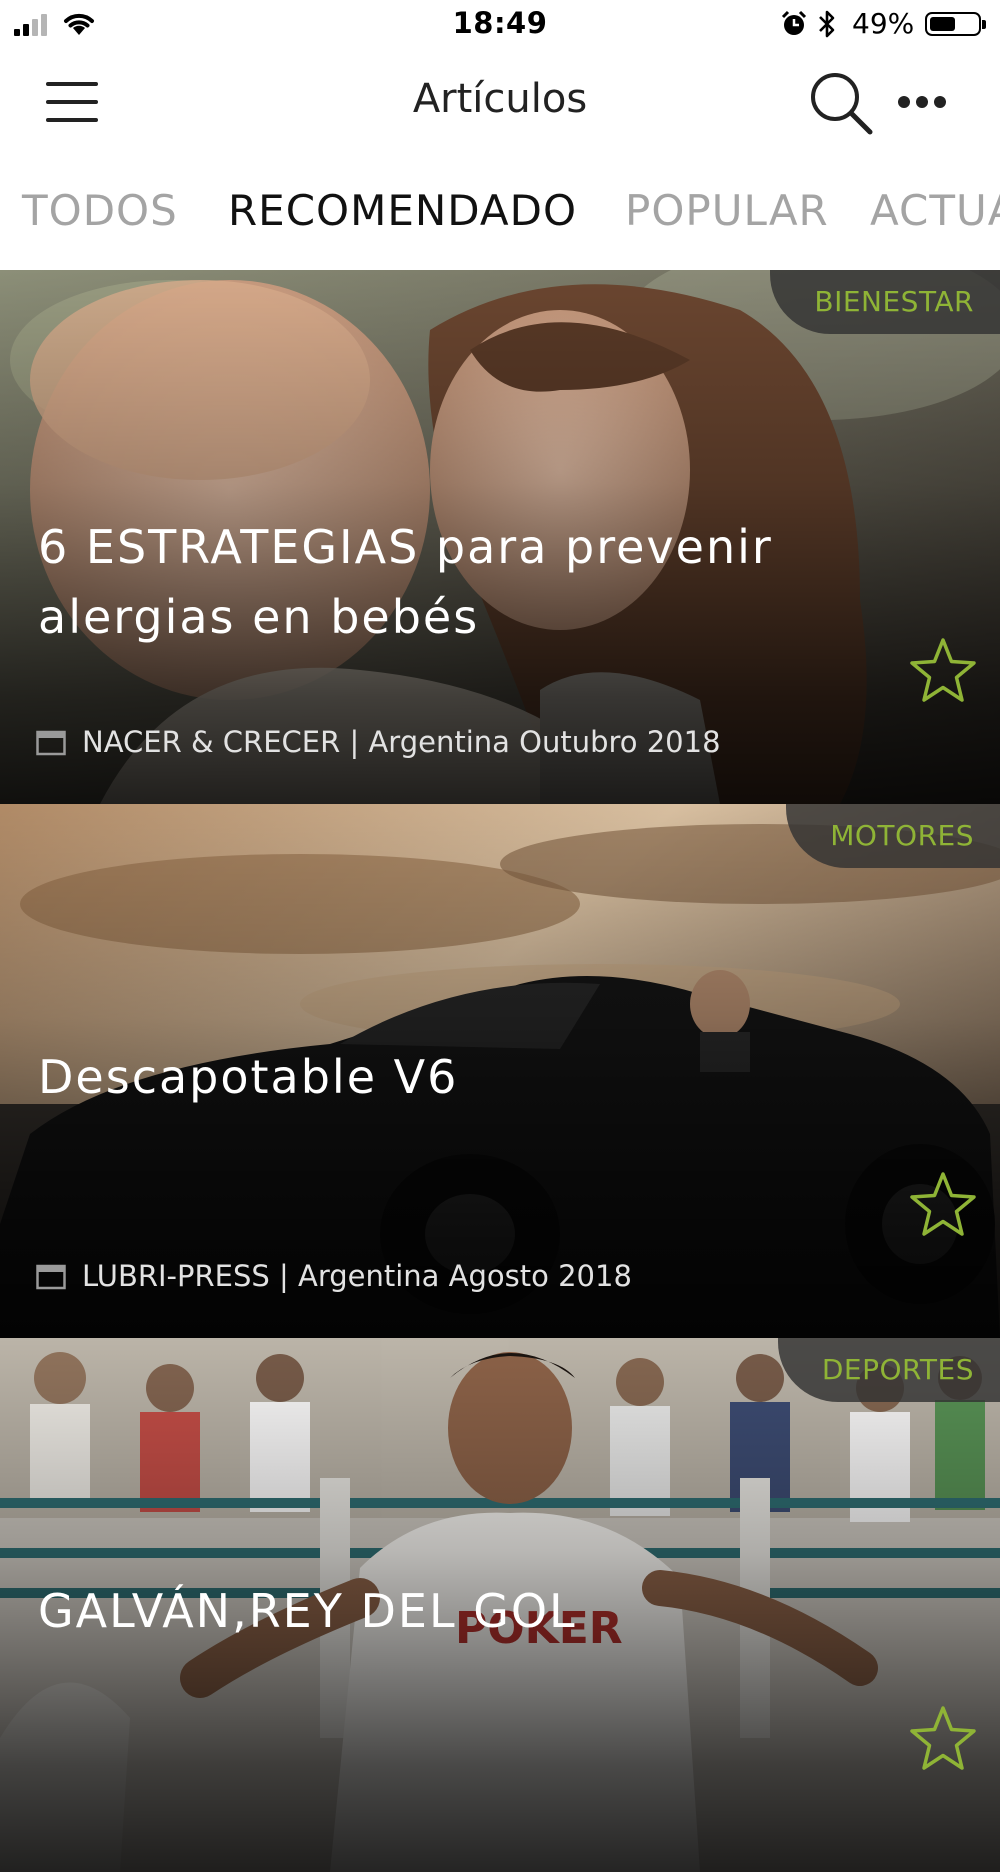  I want to click on tab-actualidad: ACTUA, so click(935, 210).